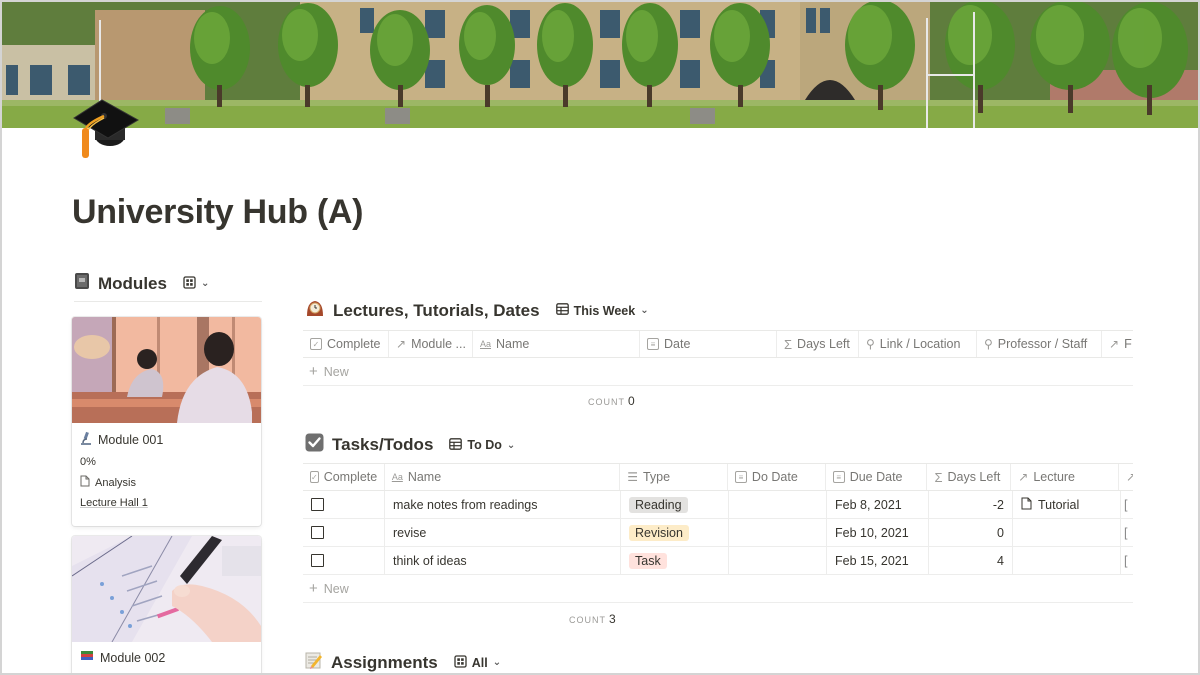 The image size is (1200, 675). What do you see at coordinates (632, 477) in the screenshot?
I see `list-icon: ☰` at bounding box center [632, 477].